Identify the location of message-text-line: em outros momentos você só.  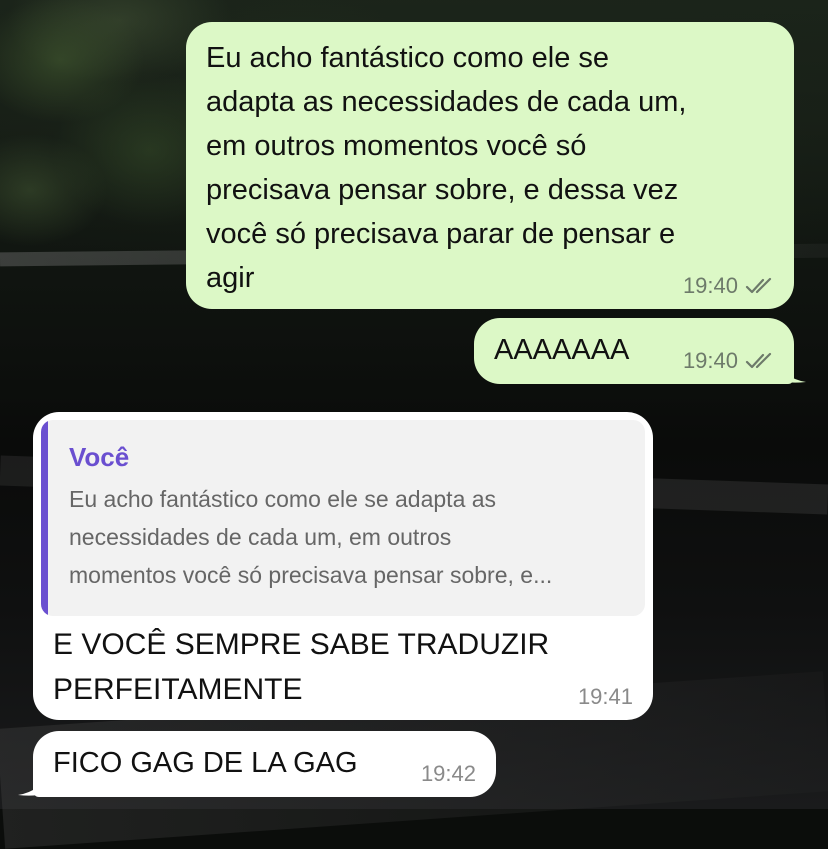
(396, 146).